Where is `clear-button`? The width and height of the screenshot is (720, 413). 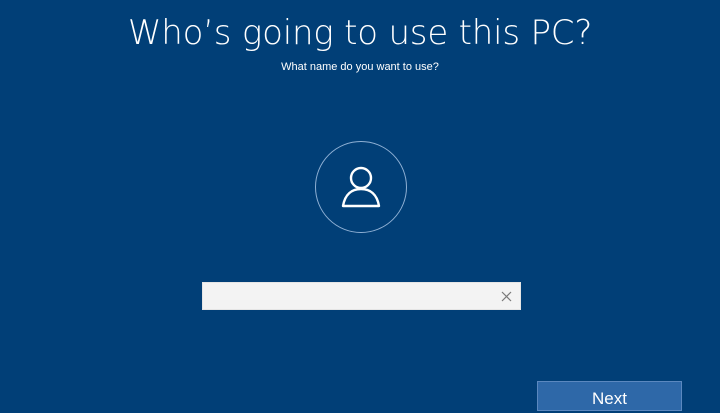
clear-button is located at coordinates (506, 296).